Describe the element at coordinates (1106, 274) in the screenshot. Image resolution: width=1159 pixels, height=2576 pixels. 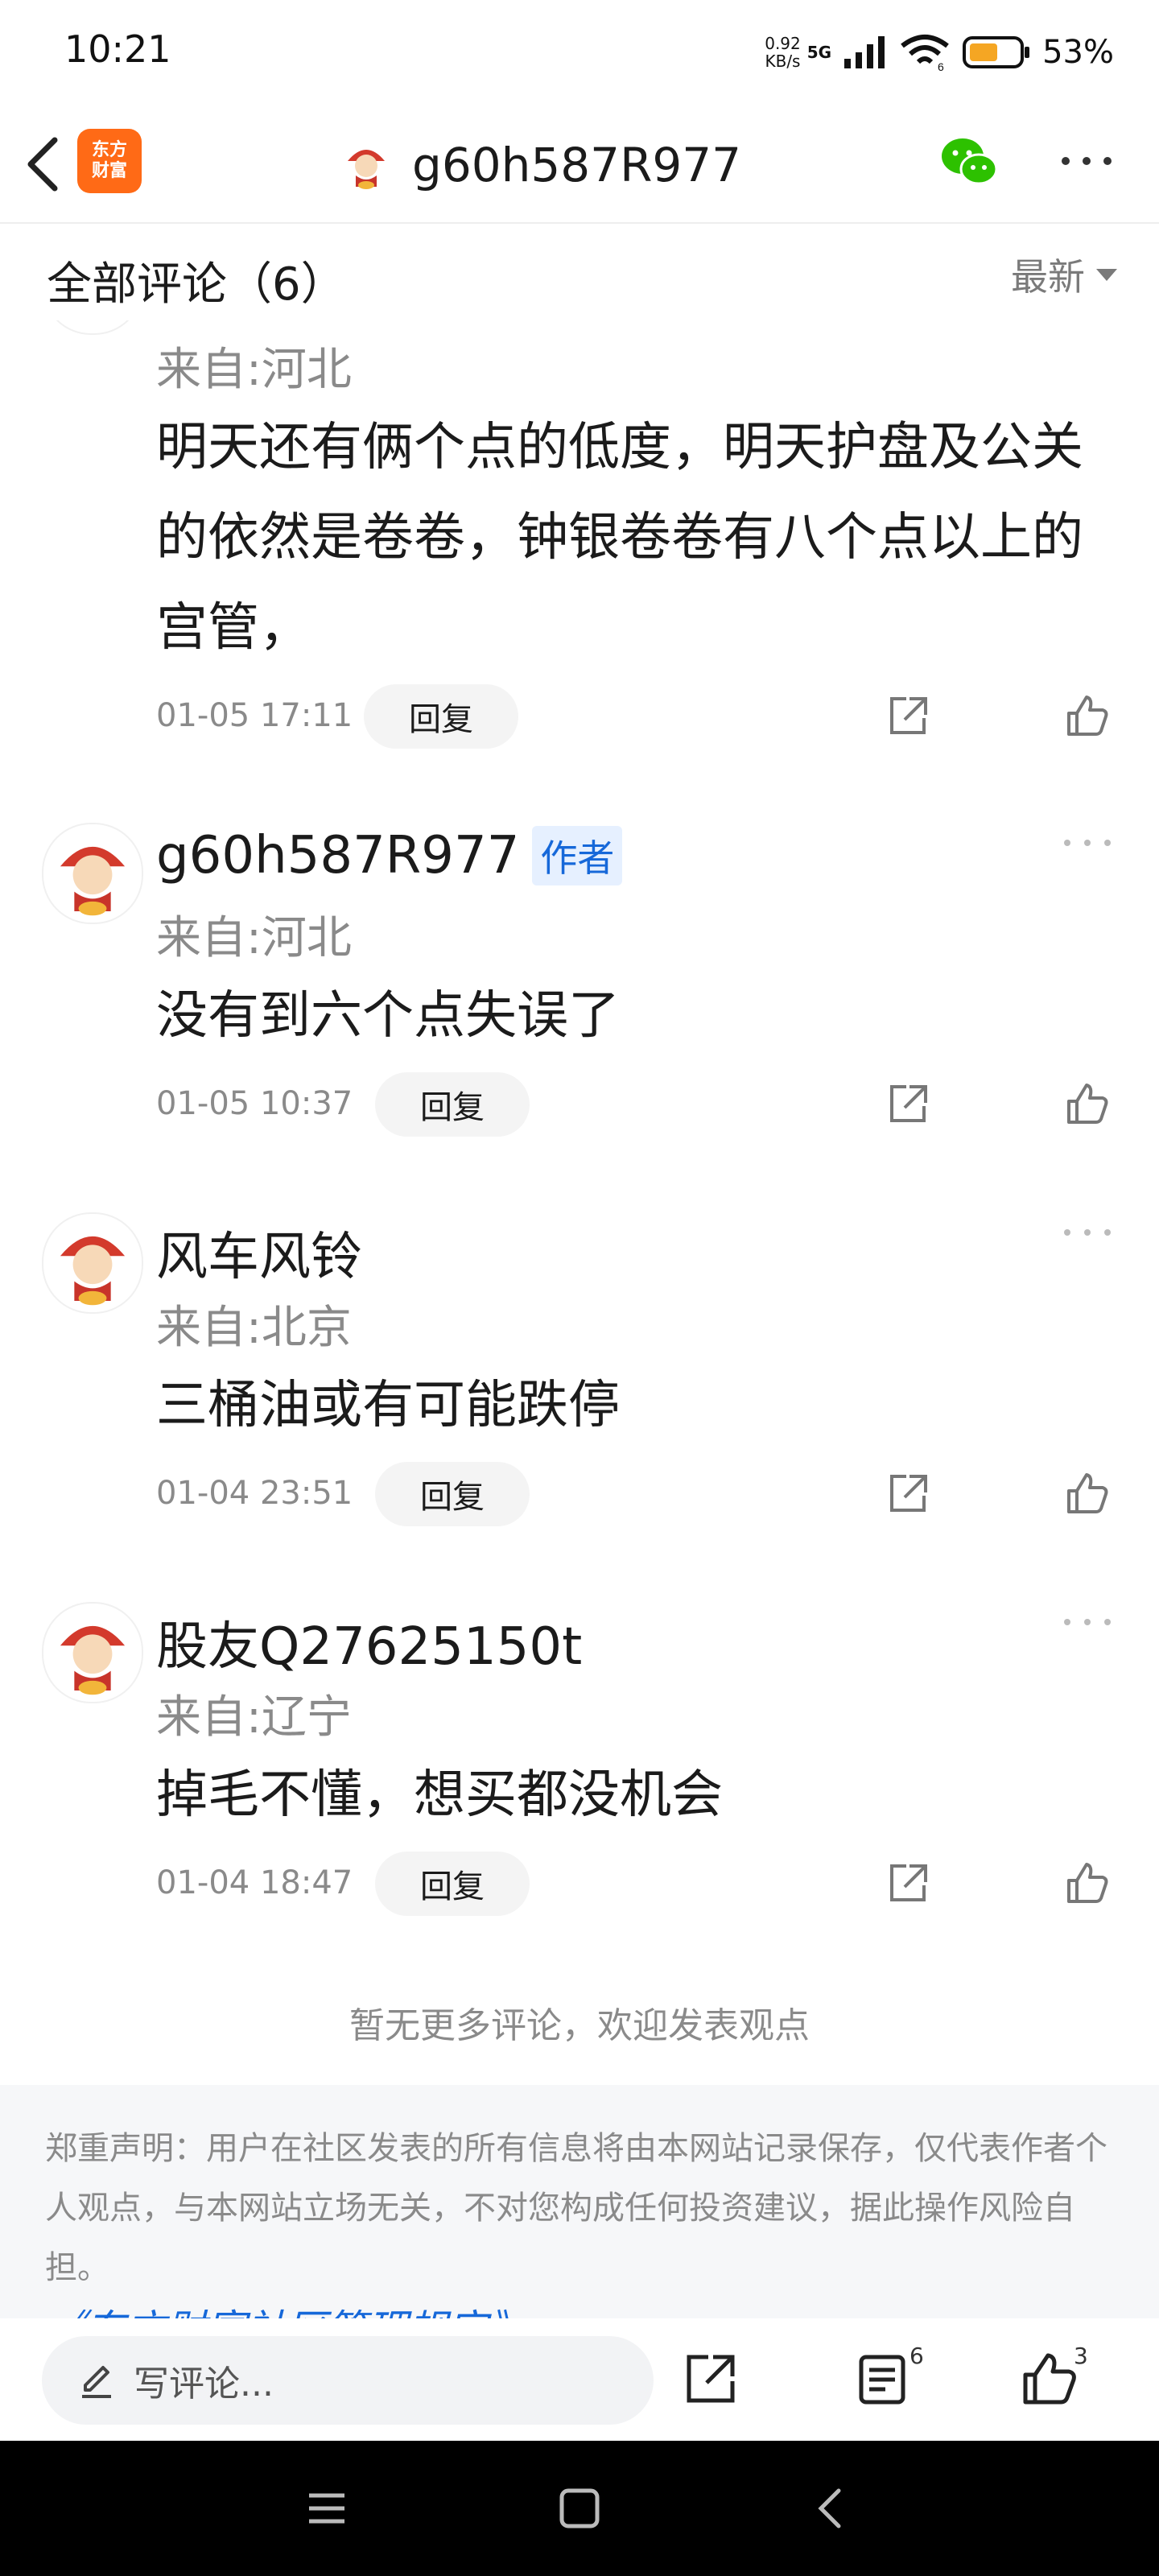
I see `dropdown-arrow-icon` at that location.